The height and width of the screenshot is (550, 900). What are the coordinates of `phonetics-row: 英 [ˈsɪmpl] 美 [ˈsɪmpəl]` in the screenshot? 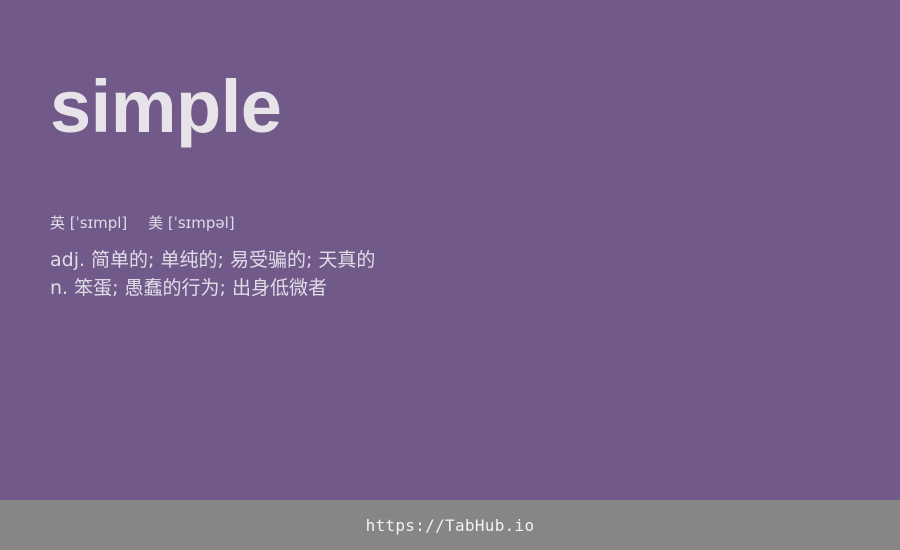 It's located at (142, 223).